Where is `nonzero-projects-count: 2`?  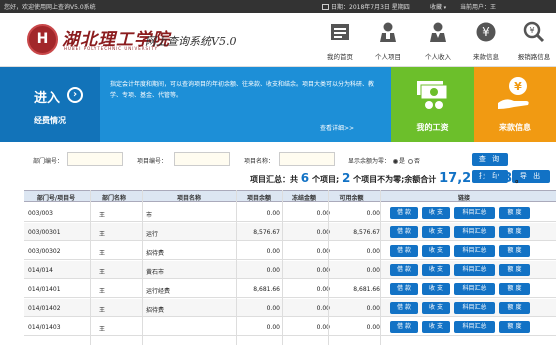 nonzero-projects-count: 2 is located at coordinates (346, 178).